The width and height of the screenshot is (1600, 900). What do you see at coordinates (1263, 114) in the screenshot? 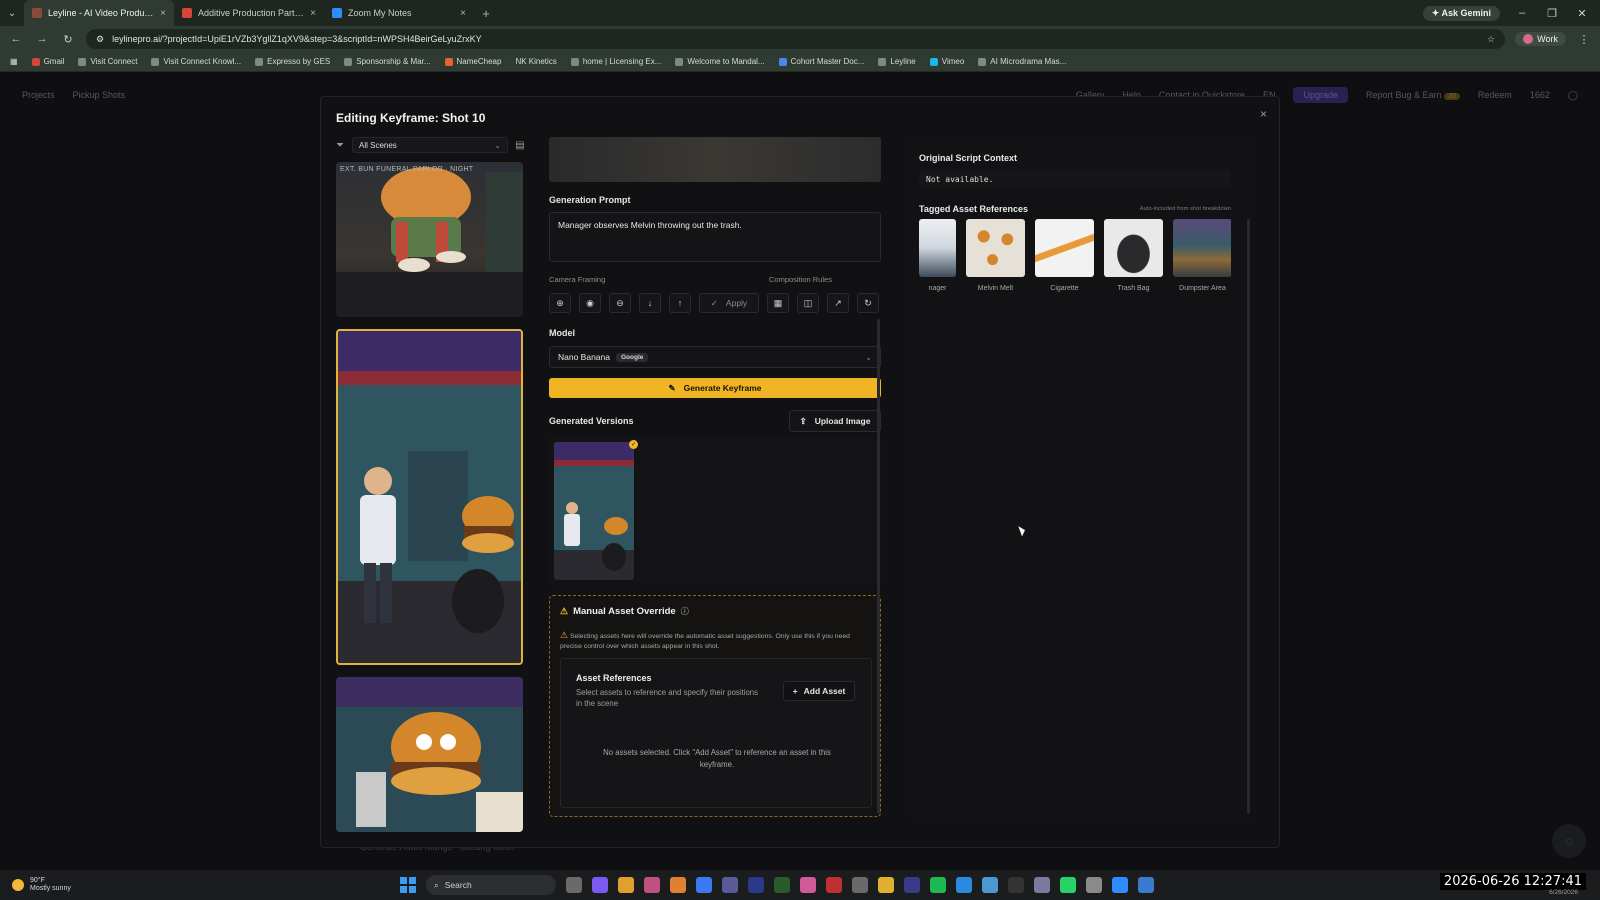
I see `close-icon: ×` at bounding box center [1263, 114].